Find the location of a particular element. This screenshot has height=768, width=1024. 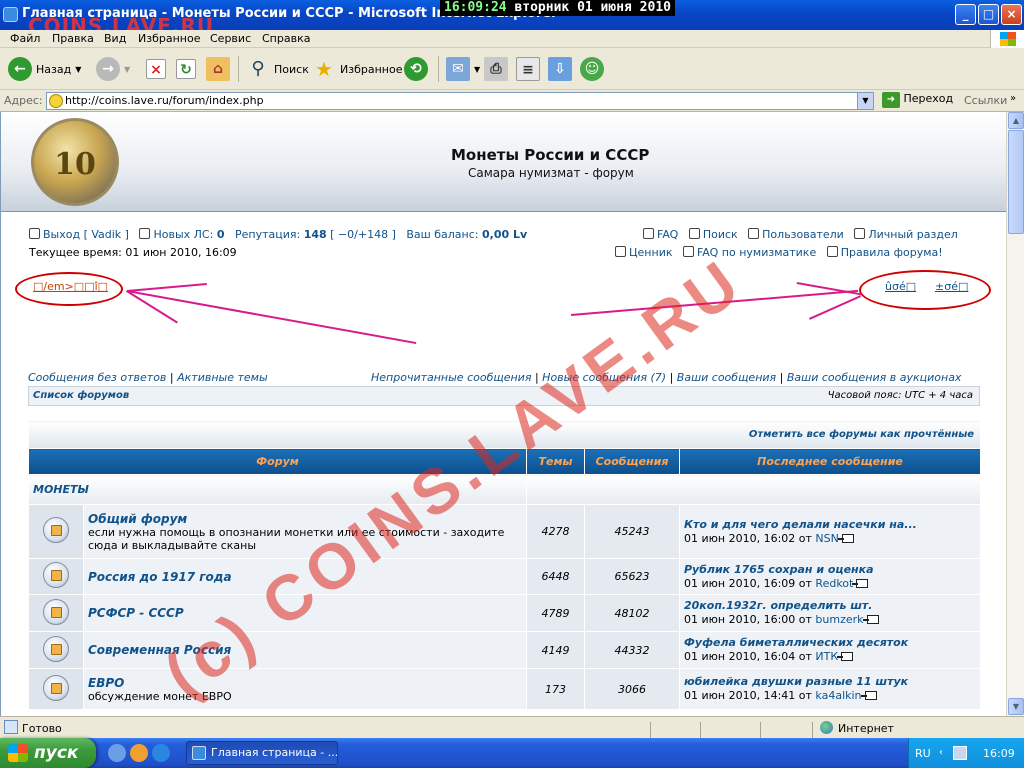

network-icon is located at coordinates (960, 753).